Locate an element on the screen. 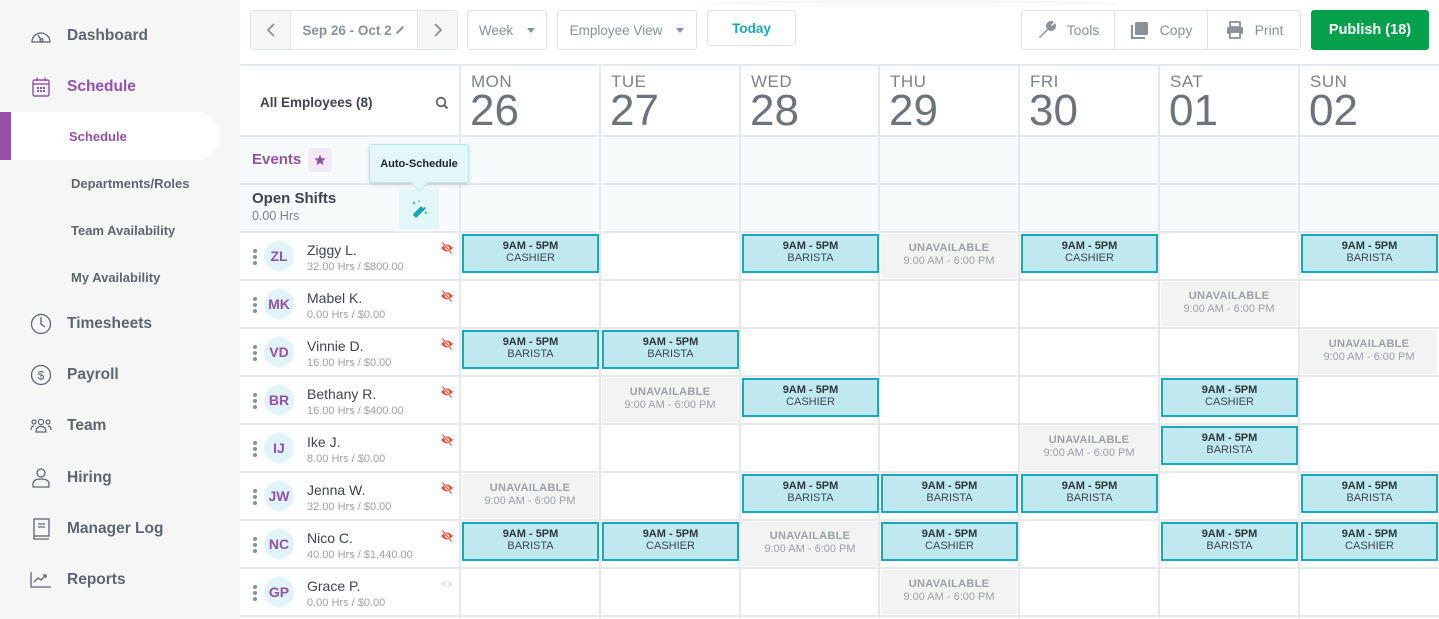  tools-button: Tools is located at coordinates (1068, 30).